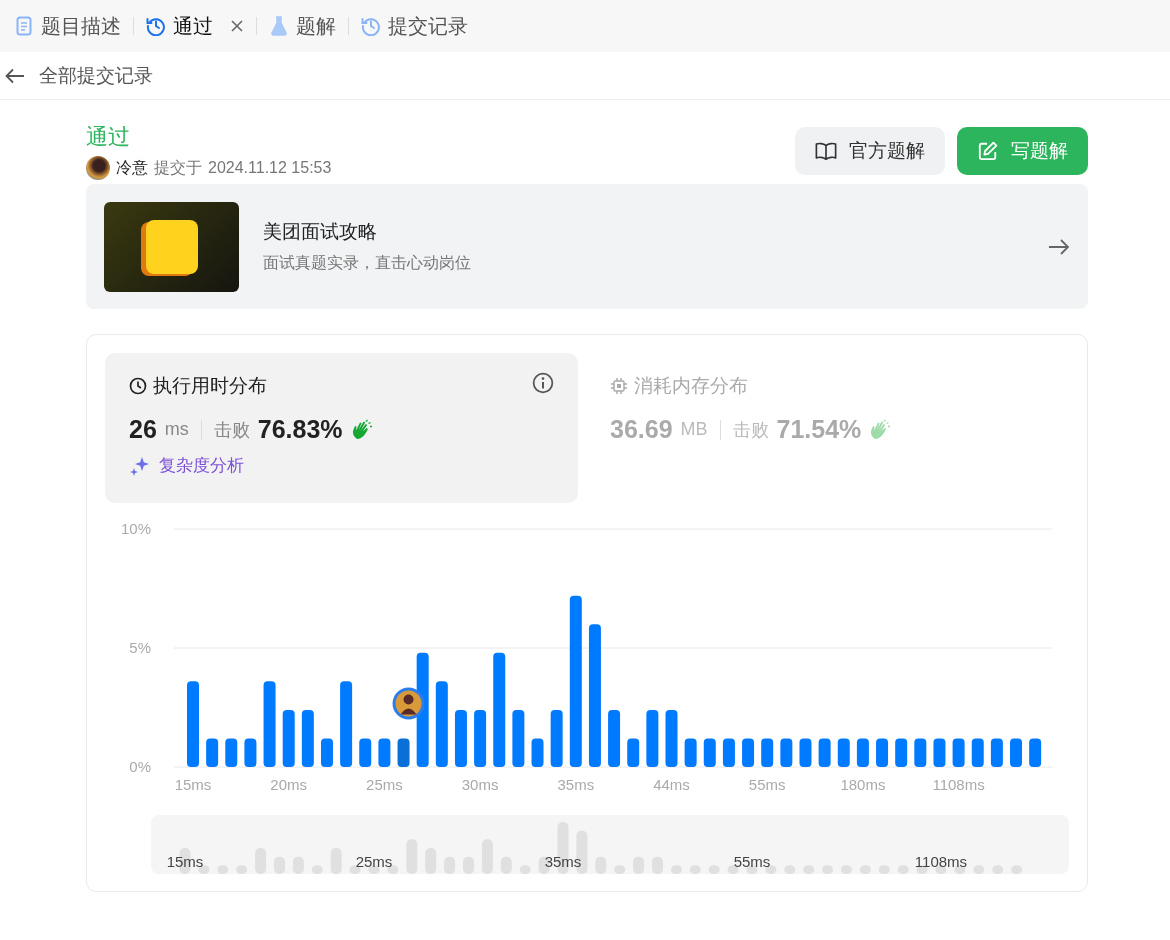 Image resolution: width=1170 pixels, height=940 pixels. Describe the element at coordinates (98, 168) in the screenshot. I see `avatar` at that location.